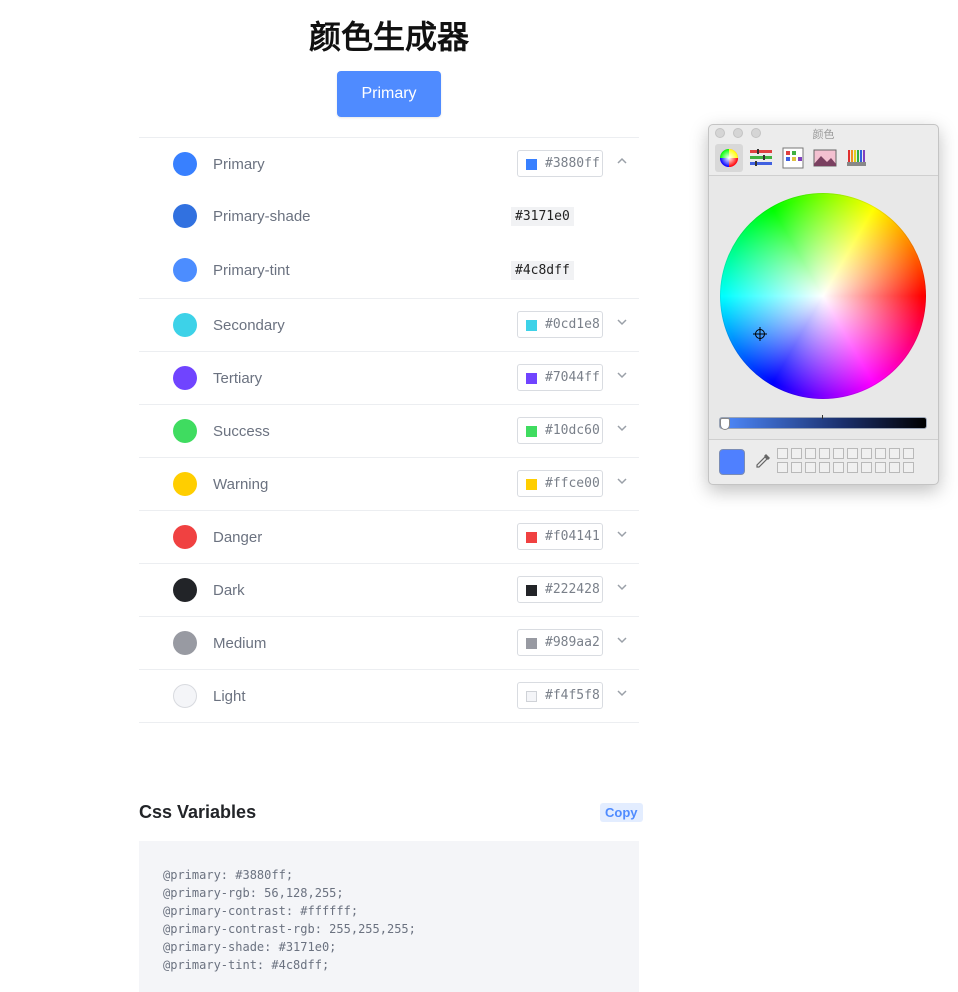 This screenshot has height=992, width=958. I want to click on color-row-header: Light #f4f5f8, so click(389, 696).